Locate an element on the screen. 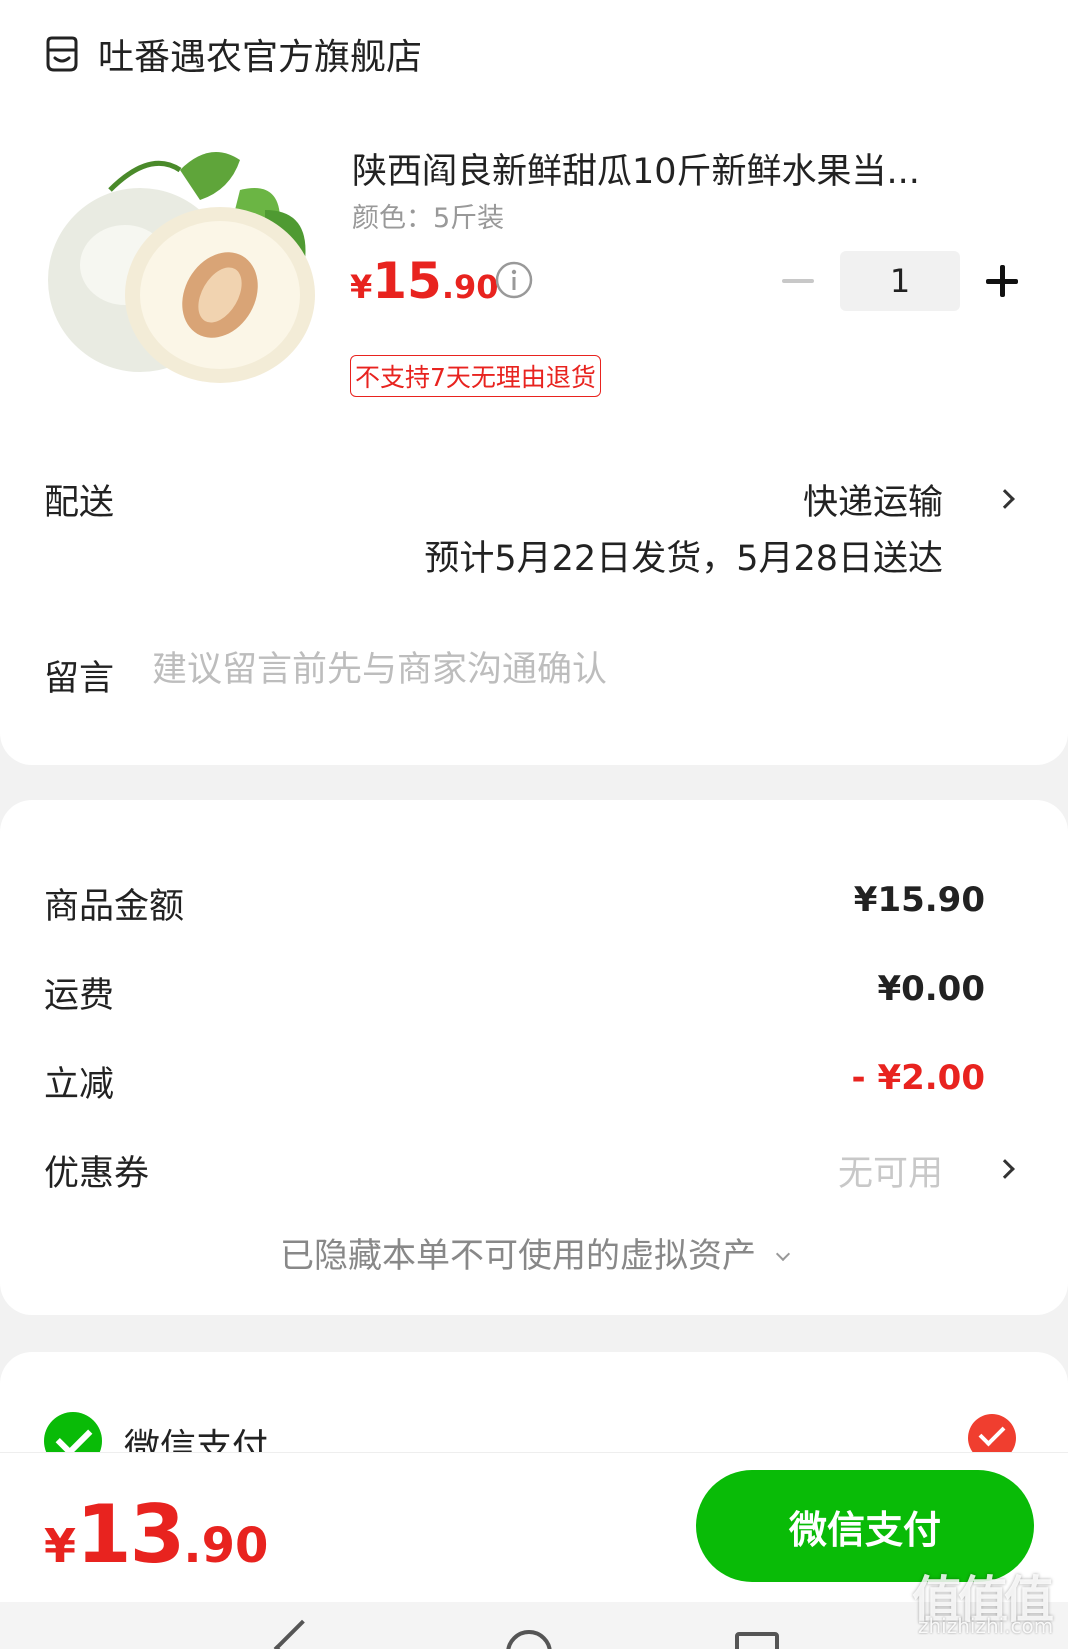 This screenshot has width=1068, height=1649. shop-icon is located at coordinates (62, 54).